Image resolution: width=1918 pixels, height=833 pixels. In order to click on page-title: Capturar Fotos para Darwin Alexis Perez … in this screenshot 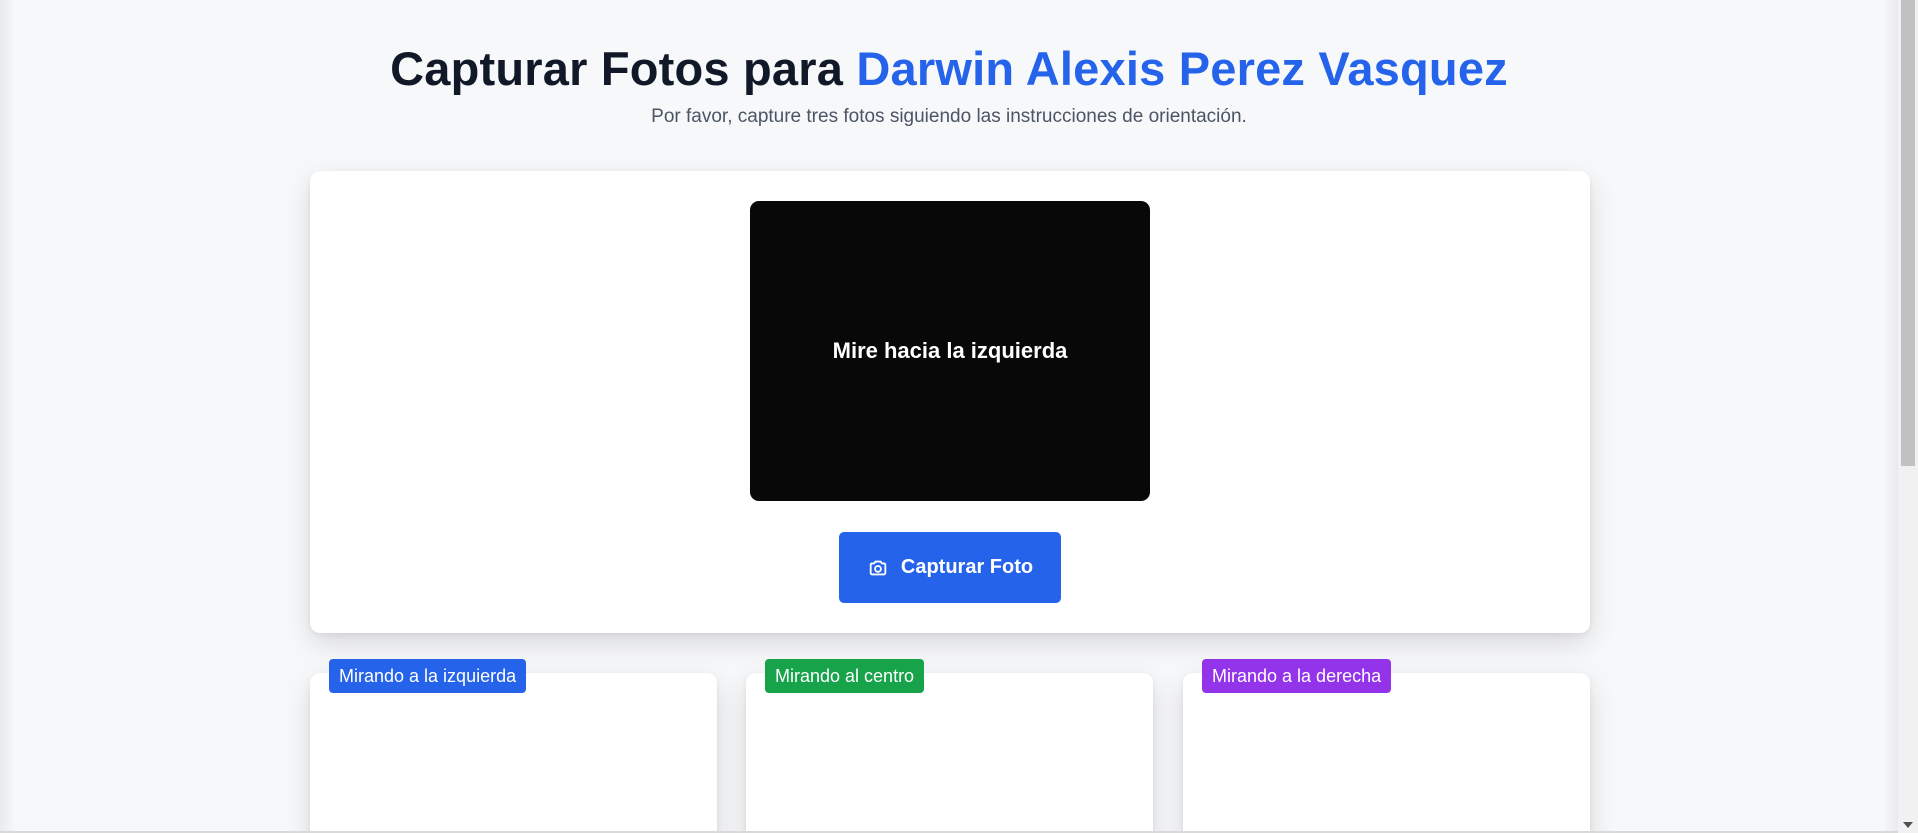, I will do `click(949, 69)`.